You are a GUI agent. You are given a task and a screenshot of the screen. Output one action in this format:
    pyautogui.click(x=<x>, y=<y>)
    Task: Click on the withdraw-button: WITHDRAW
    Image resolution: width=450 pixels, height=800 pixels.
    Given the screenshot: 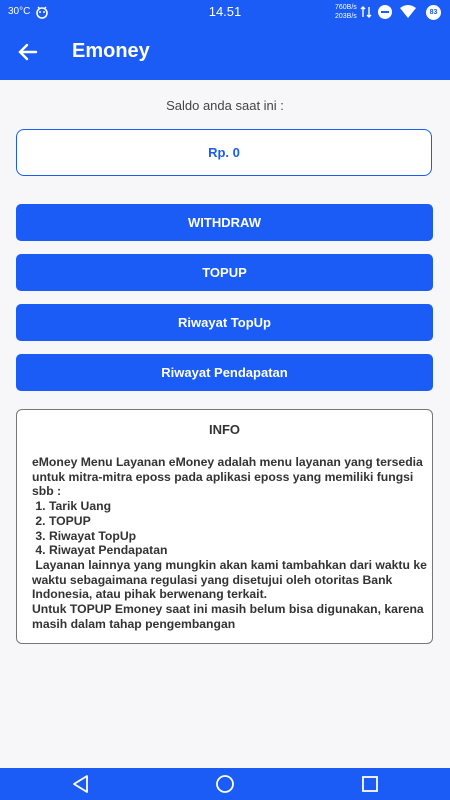 What is the action you would take?
    pyautogui.click(x=224, y=222)
    